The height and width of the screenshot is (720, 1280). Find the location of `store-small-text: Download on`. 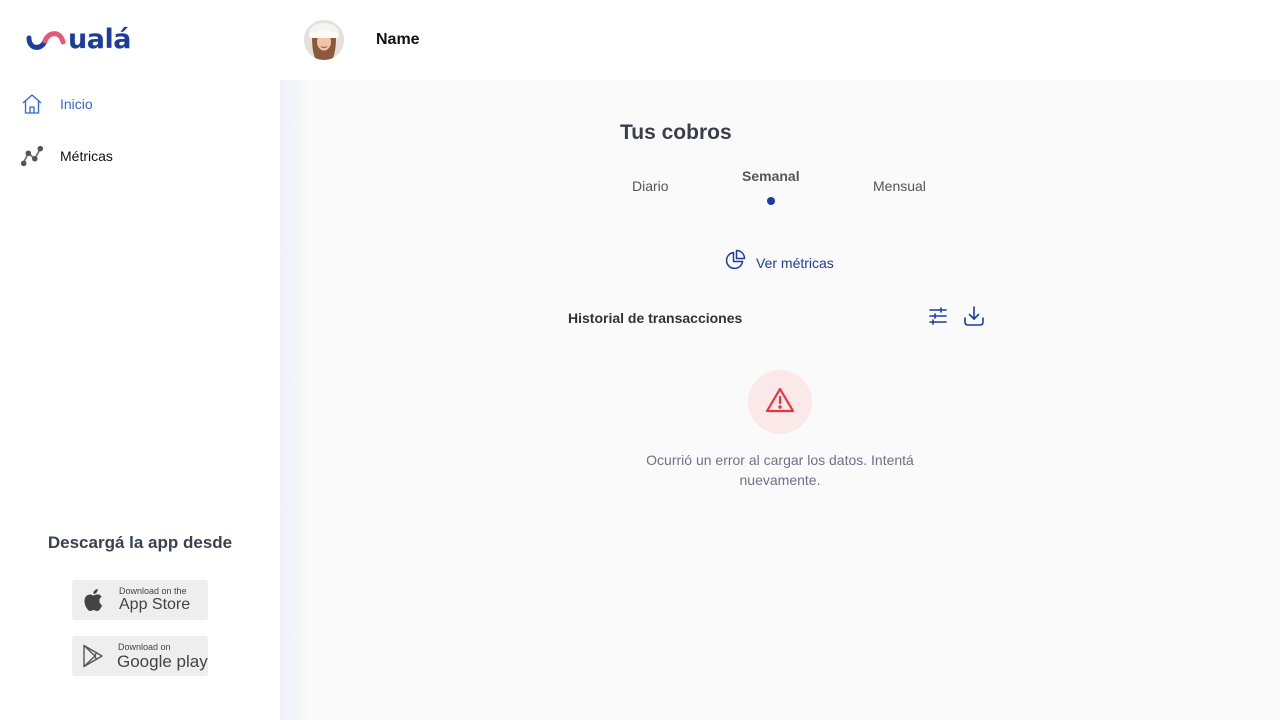

store-small-text: Download on is located at coordinates (144, 646).